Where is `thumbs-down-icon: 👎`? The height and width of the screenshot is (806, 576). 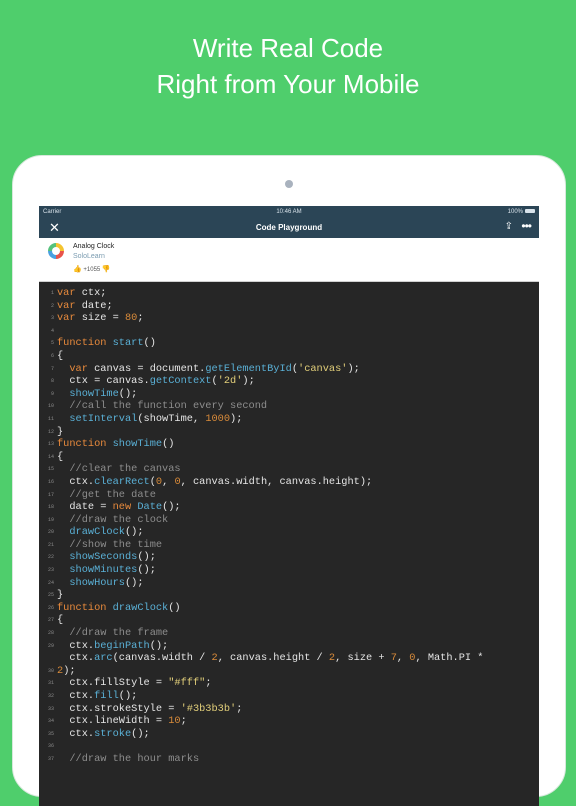 thumbs-down-icon: 👎 is located at coordinates (106, 269).